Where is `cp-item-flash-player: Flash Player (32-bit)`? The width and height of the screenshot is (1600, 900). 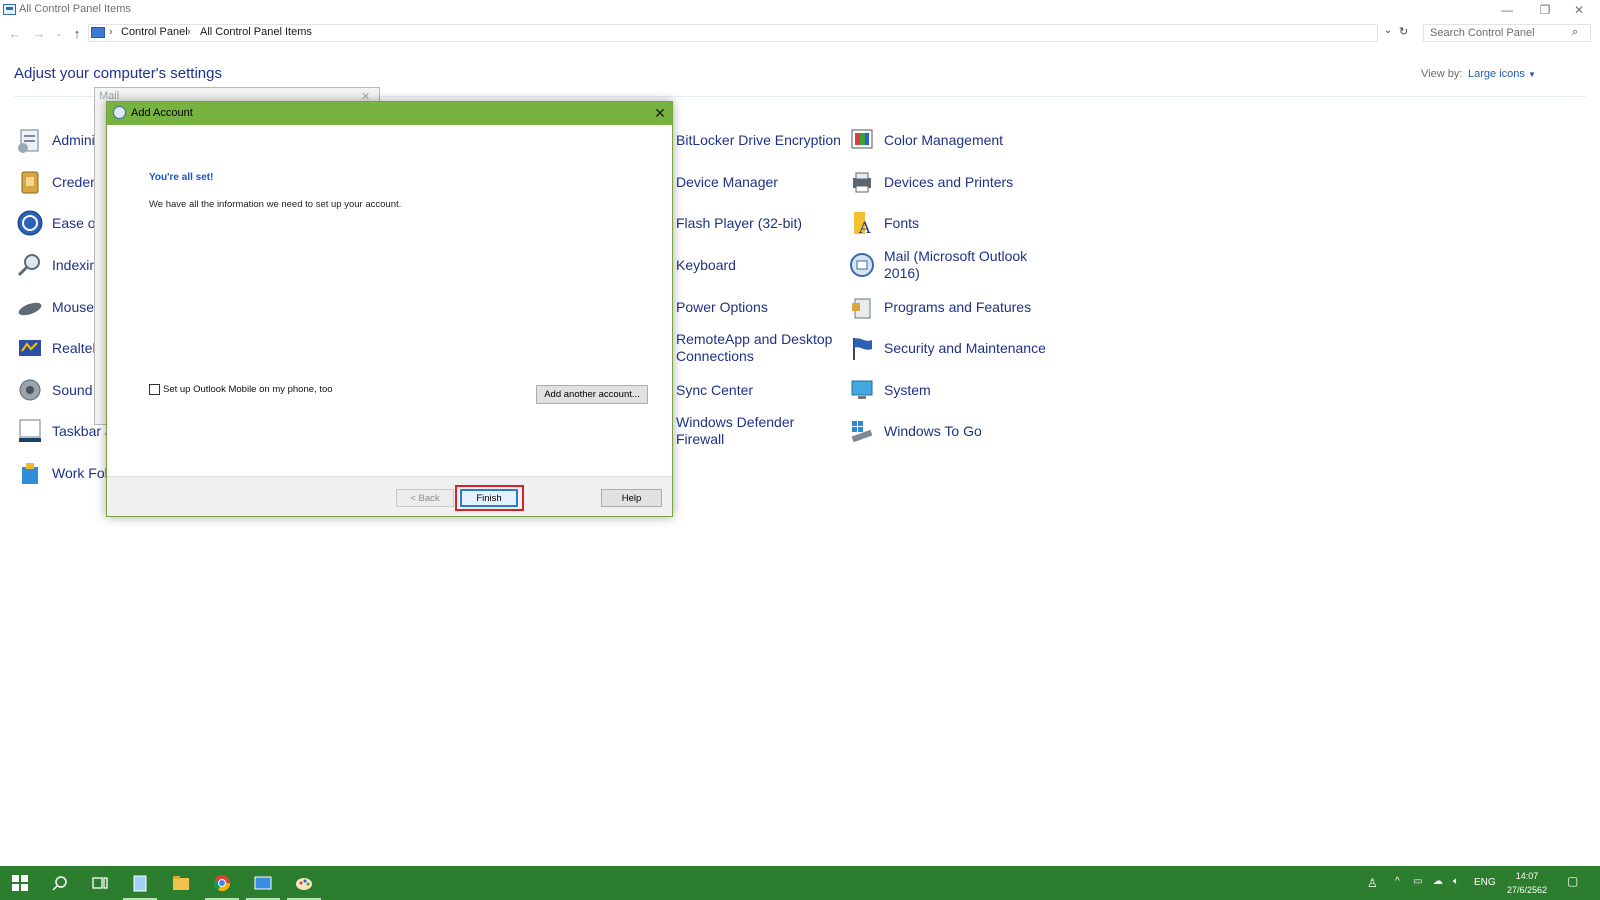 cp-item-flash-player: Flash Player (32-bit) is located at coordinates (739, 223).